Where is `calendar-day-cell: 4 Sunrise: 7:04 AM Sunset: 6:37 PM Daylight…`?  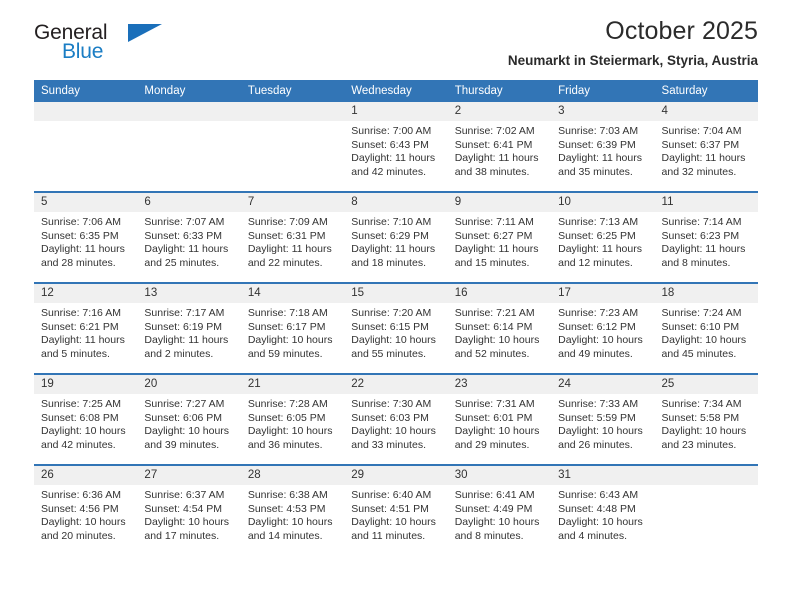
calendar-day-cell: 4 Sunrise: 7:04 AM Sunset: 6:37 PM Daylight… is located at coordinates (706, 147).